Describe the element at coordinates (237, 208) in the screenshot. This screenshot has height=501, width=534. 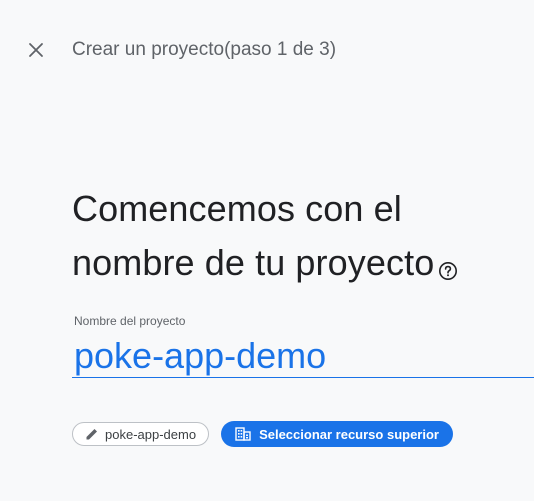
I see `headline-line-1: Comencemos con el` at that location.